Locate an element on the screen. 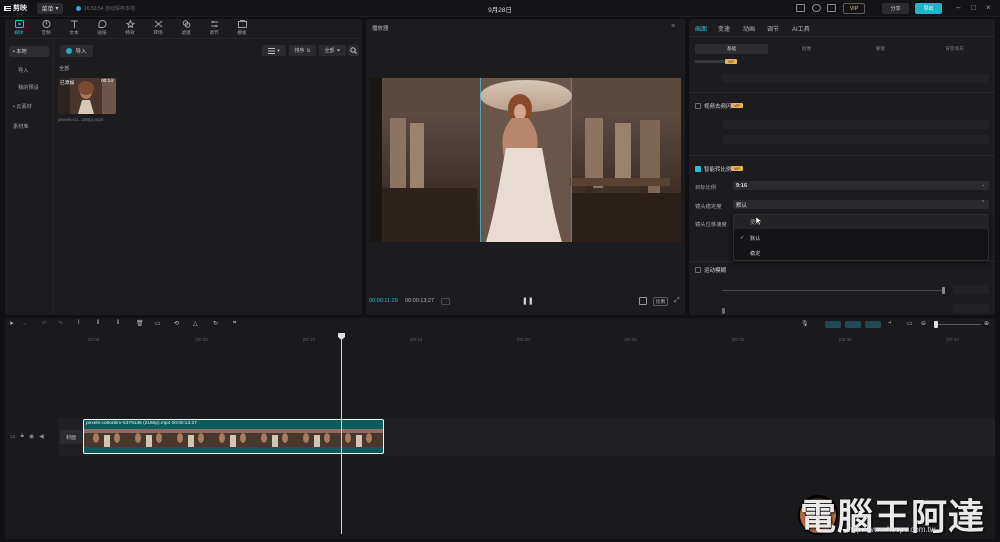  playhead is located at coordinates (341, 434).